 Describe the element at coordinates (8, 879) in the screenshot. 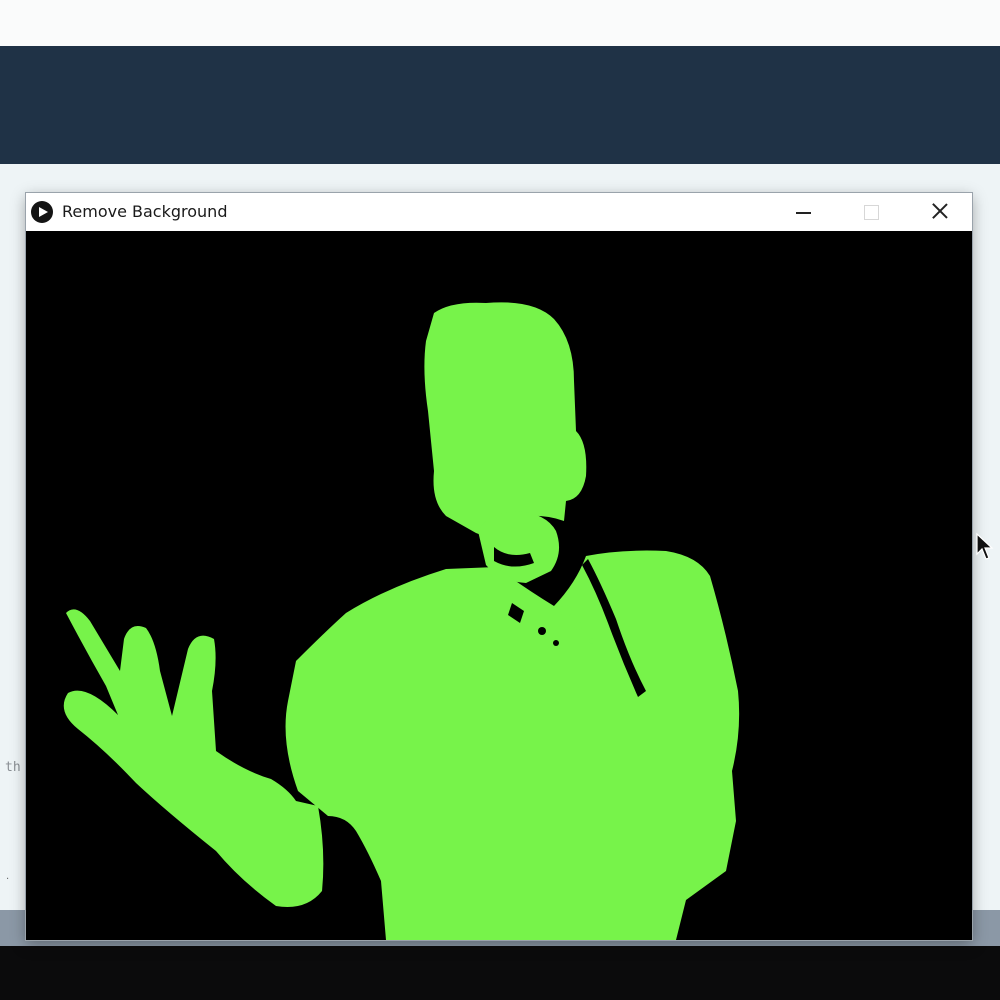

I see `editor-gutter-mark: ·` at that location.